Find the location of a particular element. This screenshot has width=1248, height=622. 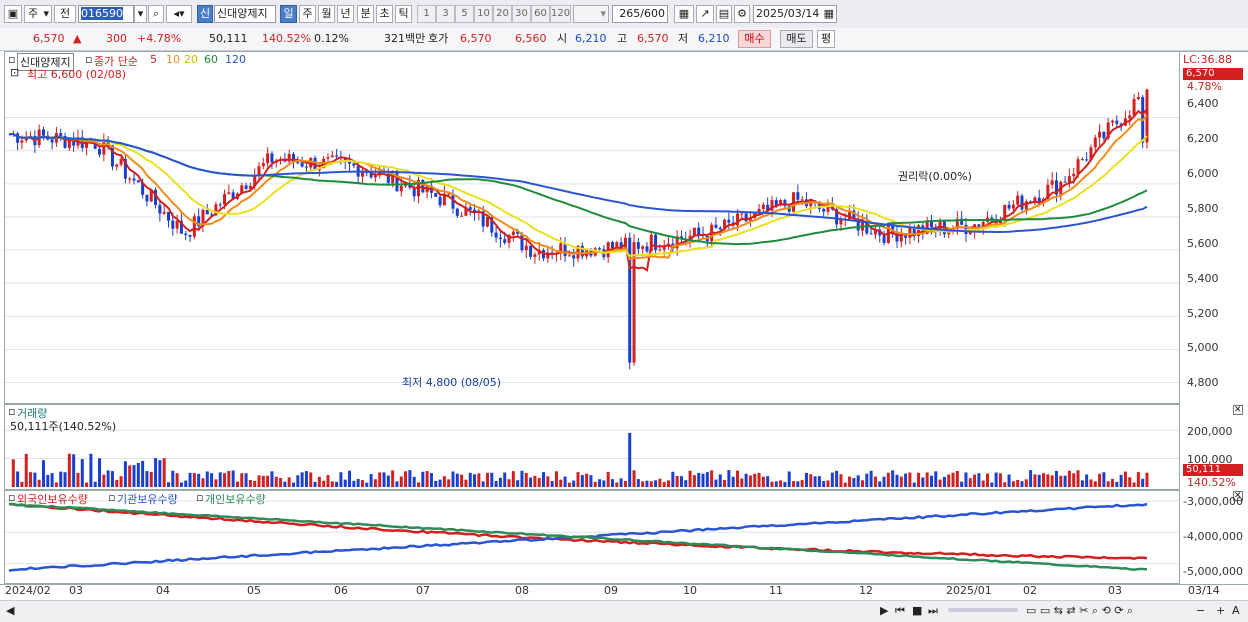

interval-10-button: 10 is located at coordinates (483, 14).